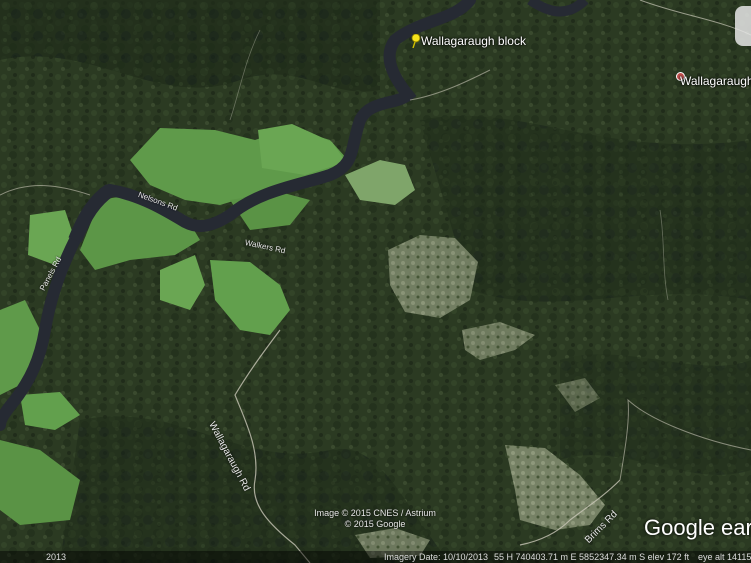 The height and width of the screenshot is (563, 751). Describe the element at coordinates (436, 557) in the screenshot. I see `imagery-date: Imagery Date: 10/10/2013` at that location.